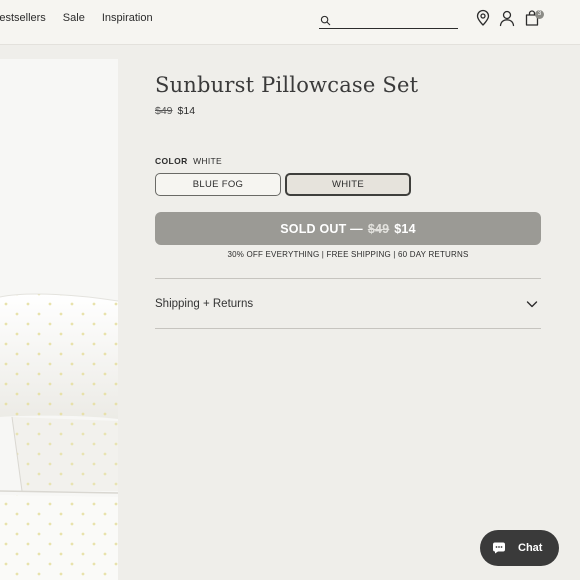  What do you see at coordinates (539, 14) in the screenshot?
I see `cart-count-badge: 3` at bounding box center [539, 14].